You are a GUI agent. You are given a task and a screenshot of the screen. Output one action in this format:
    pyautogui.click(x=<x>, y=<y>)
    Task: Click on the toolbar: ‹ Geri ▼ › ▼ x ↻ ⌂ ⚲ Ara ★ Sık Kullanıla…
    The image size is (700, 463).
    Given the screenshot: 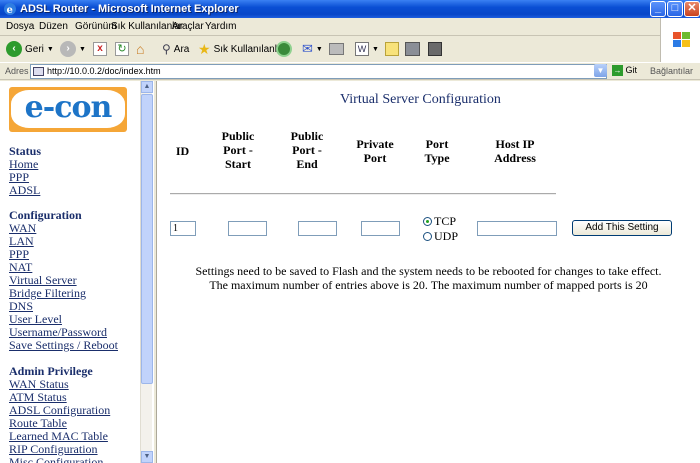 What is the action you would take?
    pyautogui.click(x=330, y=49)
    